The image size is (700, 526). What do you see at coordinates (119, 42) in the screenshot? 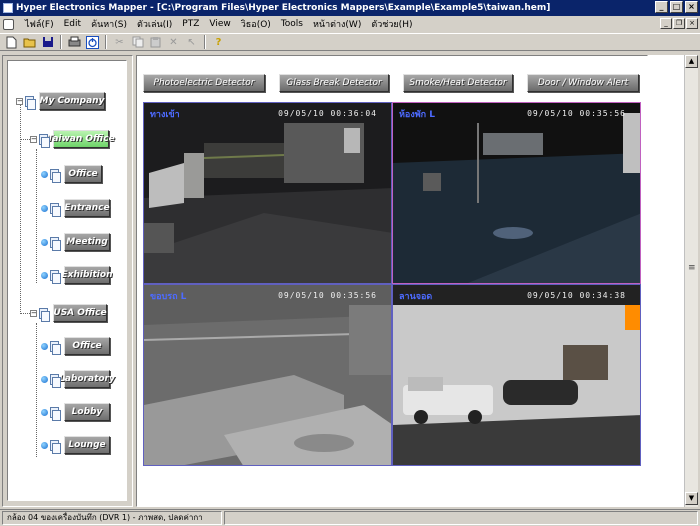
I see `cut-icon: ✂` at bounding box center [119, 42].